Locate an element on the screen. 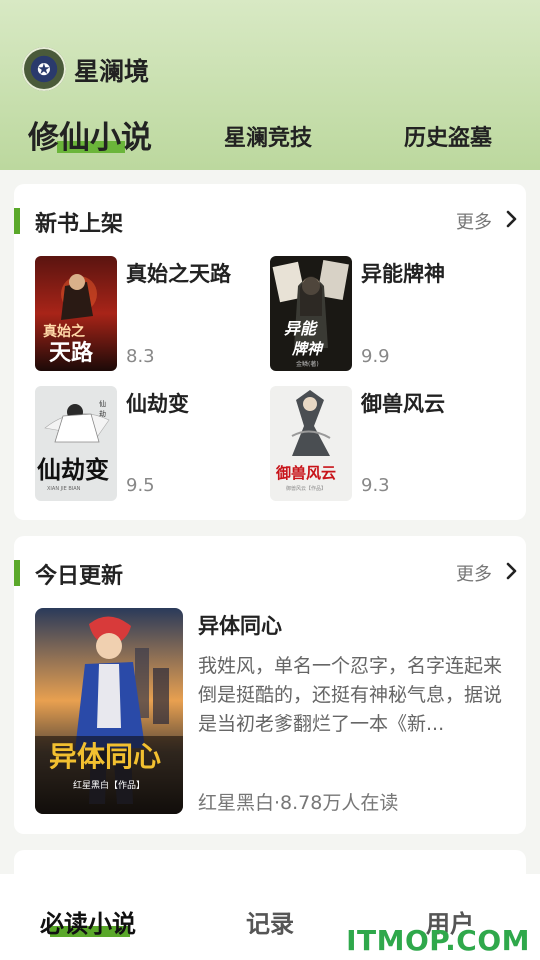 The image size is (540, 960). book-cover: 异体同心 红星黑白【作品】 is located at coordinates (109, 711).